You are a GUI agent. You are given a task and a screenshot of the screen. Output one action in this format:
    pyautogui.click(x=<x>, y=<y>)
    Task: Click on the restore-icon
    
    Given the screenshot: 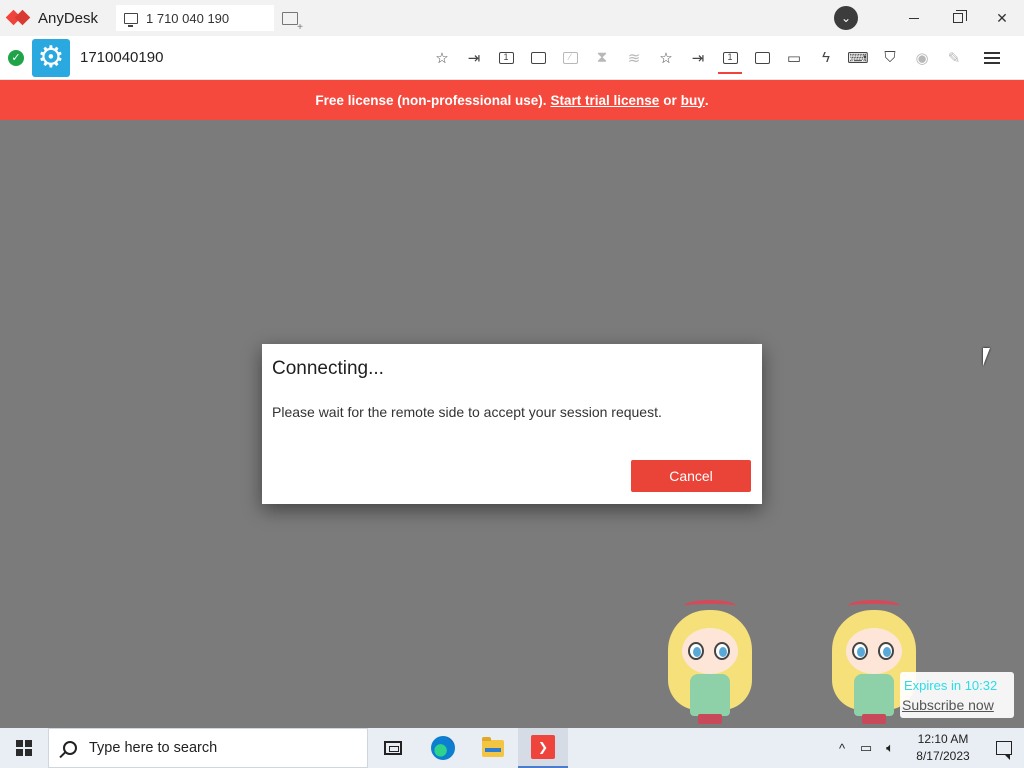 What is the action you would take?
    pyautogui.click(x=960, y=16)
    